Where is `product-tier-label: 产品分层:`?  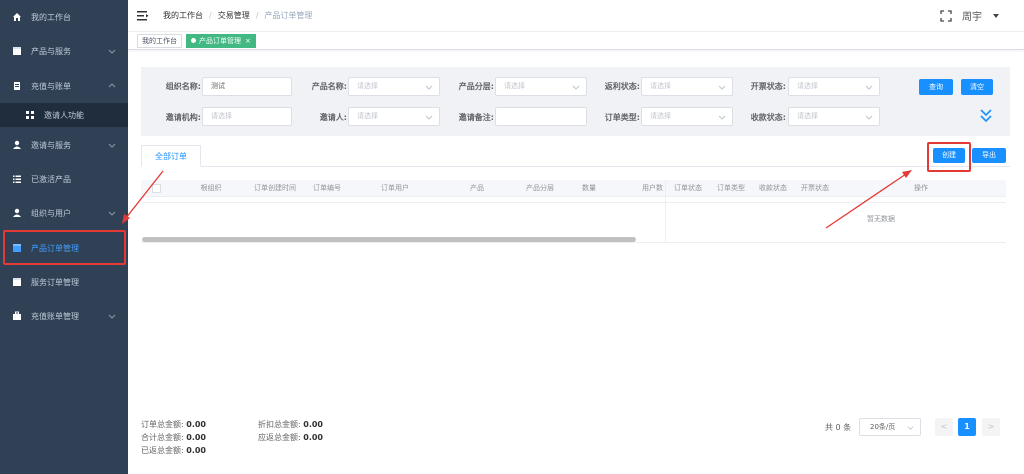
product-tier-label: 产品分层: is located at coordinates (476, 86).